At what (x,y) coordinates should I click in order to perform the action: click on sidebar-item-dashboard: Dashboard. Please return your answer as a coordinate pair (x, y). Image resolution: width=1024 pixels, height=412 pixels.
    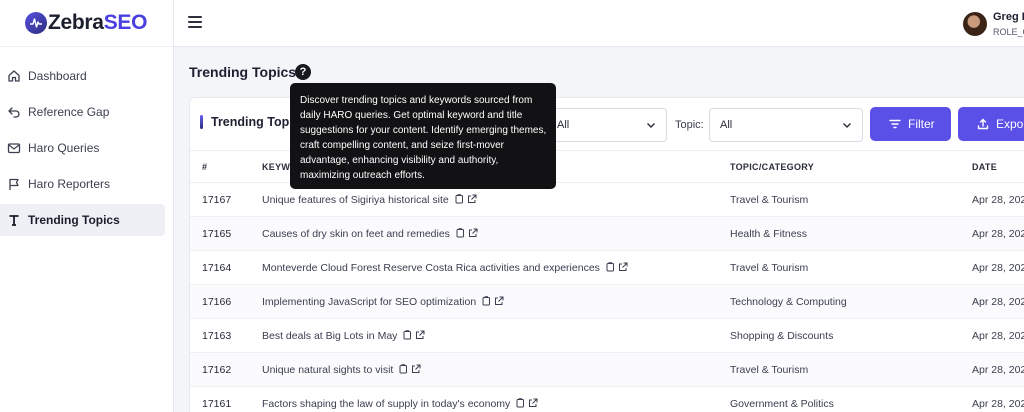
    Looking at the image, I should click on (82, 76).